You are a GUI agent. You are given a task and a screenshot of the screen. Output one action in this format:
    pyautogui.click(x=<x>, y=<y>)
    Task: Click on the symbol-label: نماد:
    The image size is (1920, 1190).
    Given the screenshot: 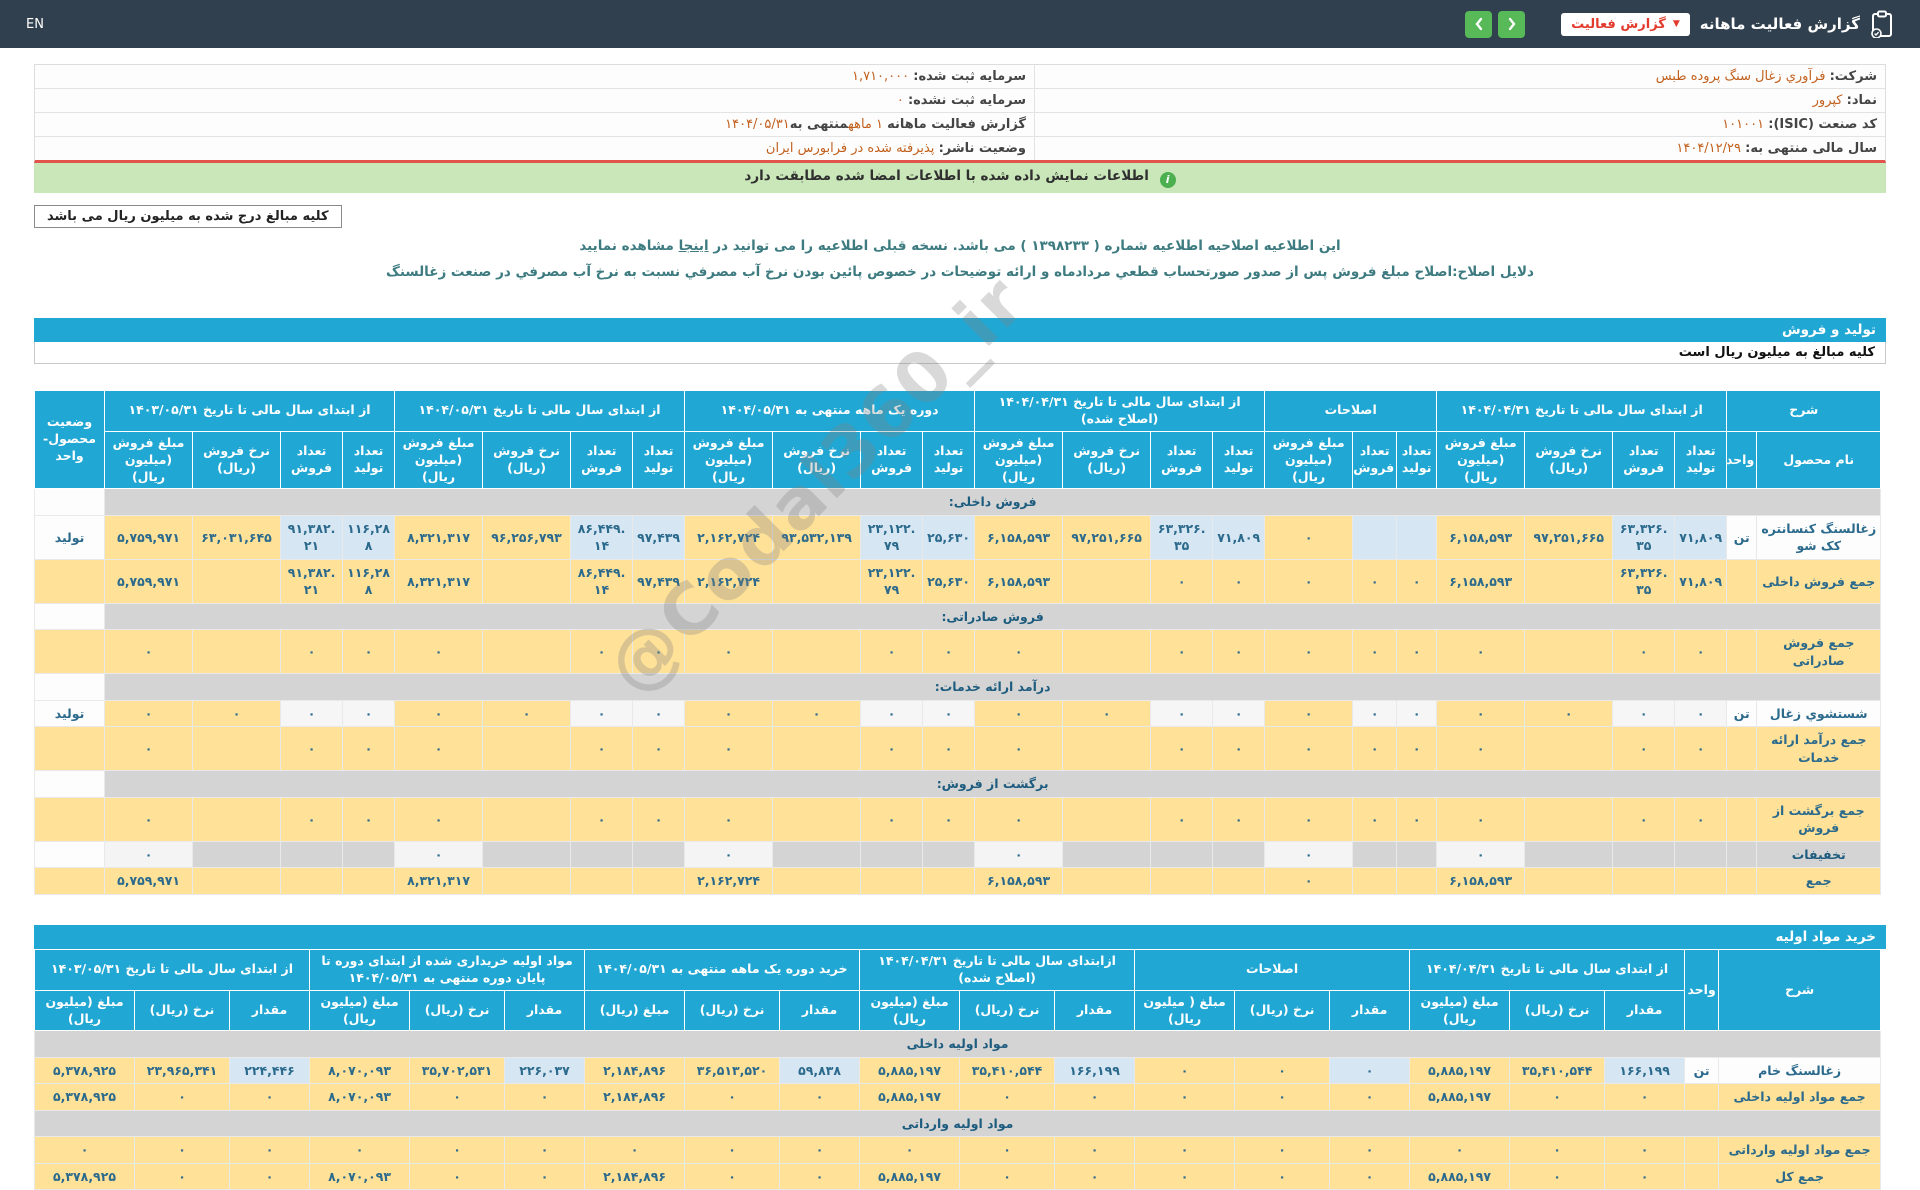 What is the action you would take?
    pyautogui.click(x=1861, y=100)
    